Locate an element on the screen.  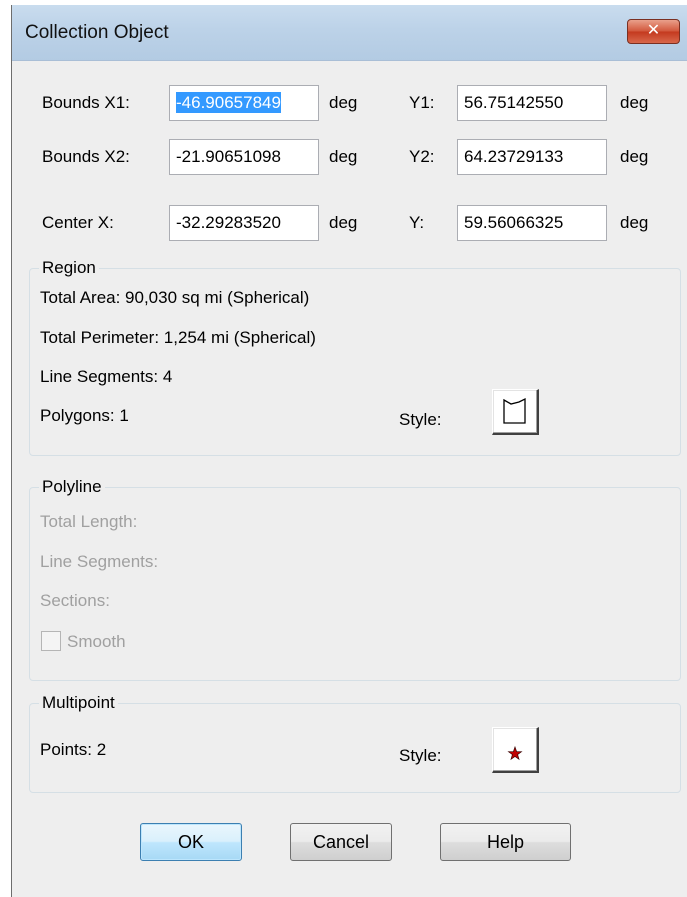
multipoint-group is located at coordinates (355, 748).